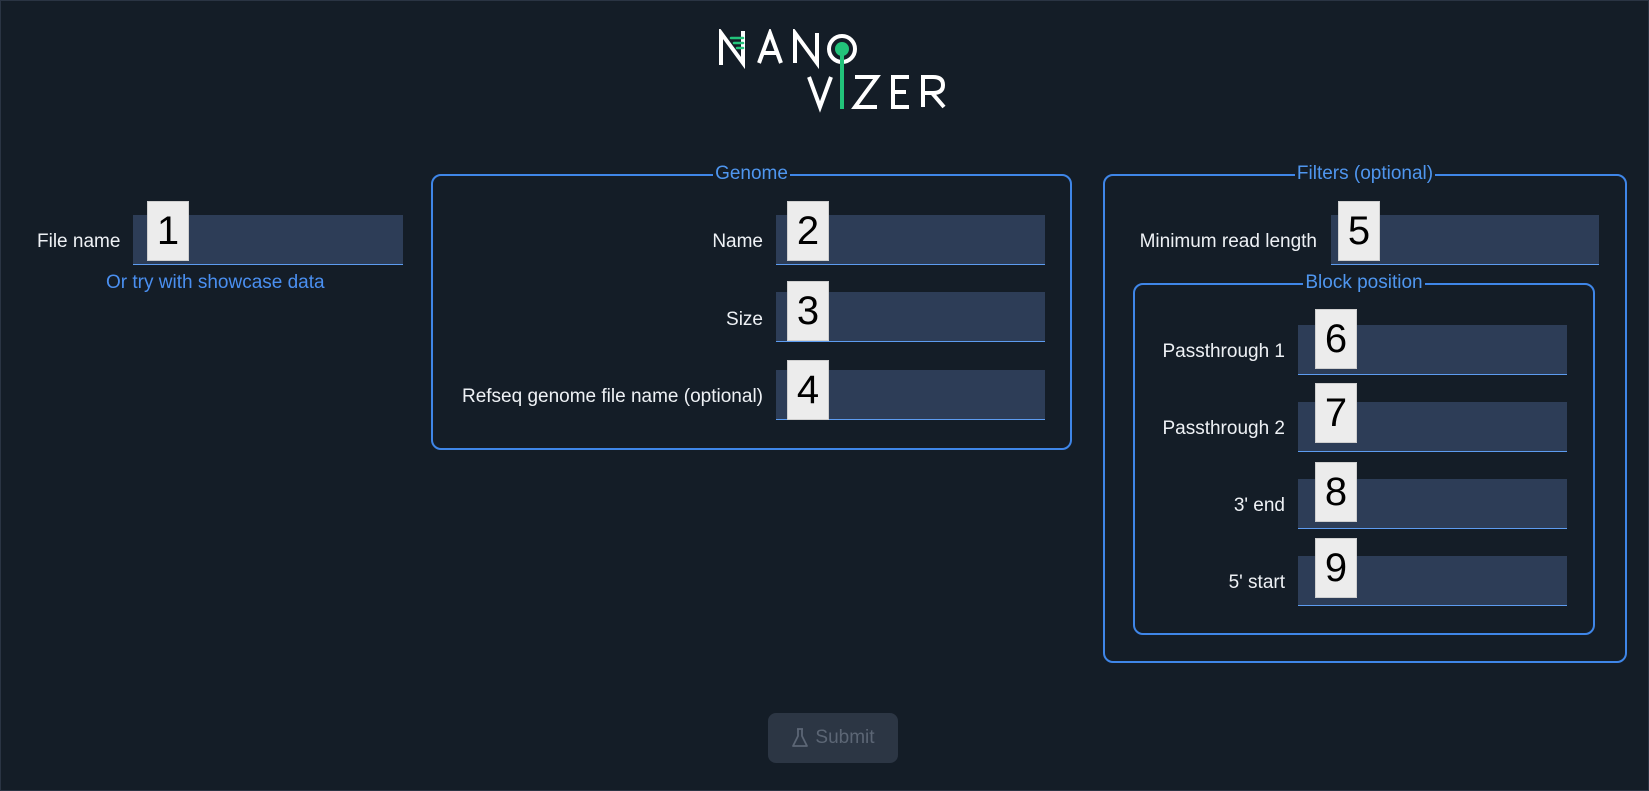 Image resolution: width=1649 pixels, height=791 pixels. Describe the element at coordinates (808, 311) in the screenshot. I see `marker-3: 3` at that location.